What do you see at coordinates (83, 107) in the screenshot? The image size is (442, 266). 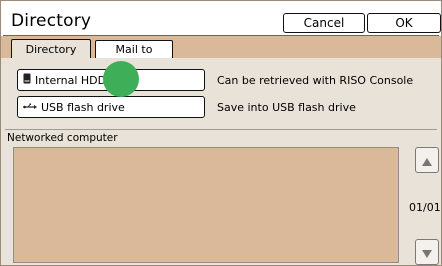 I see `usb-flash-drive-label: USB flash drive` at bounding box center [83, 107].